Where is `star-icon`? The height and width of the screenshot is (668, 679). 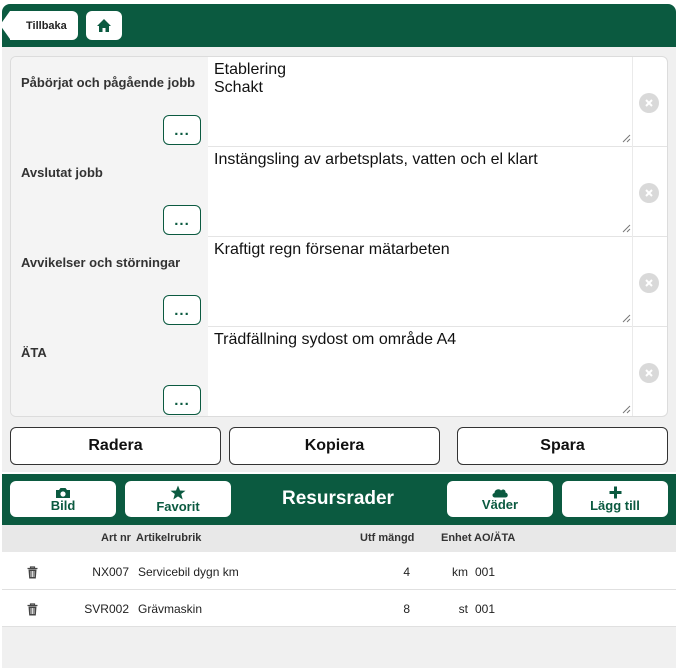 star-icon is located at coordinates (178, 492).